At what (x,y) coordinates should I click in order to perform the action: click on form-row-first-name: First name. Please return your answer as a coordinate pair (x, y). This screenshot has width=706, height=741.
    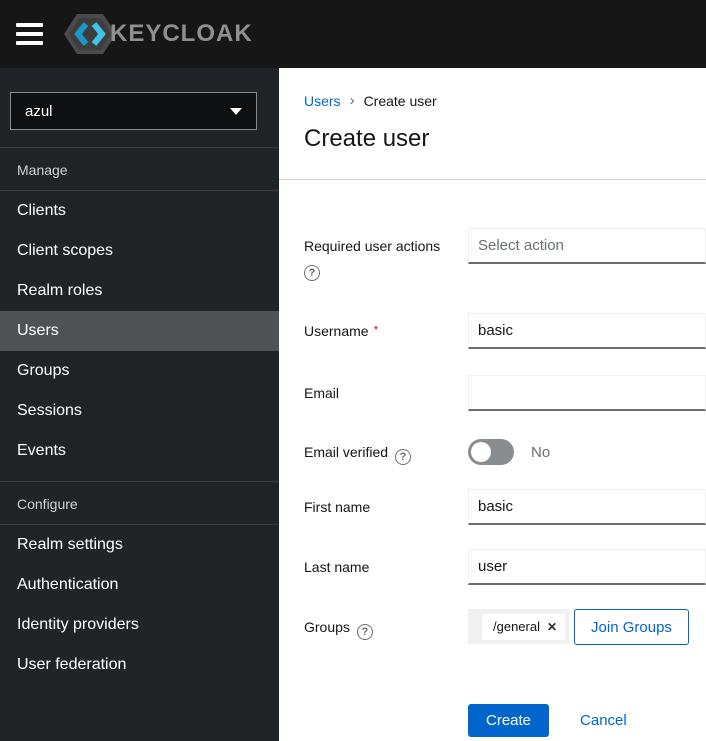
    Looking at the image, I should click on (505, 507).